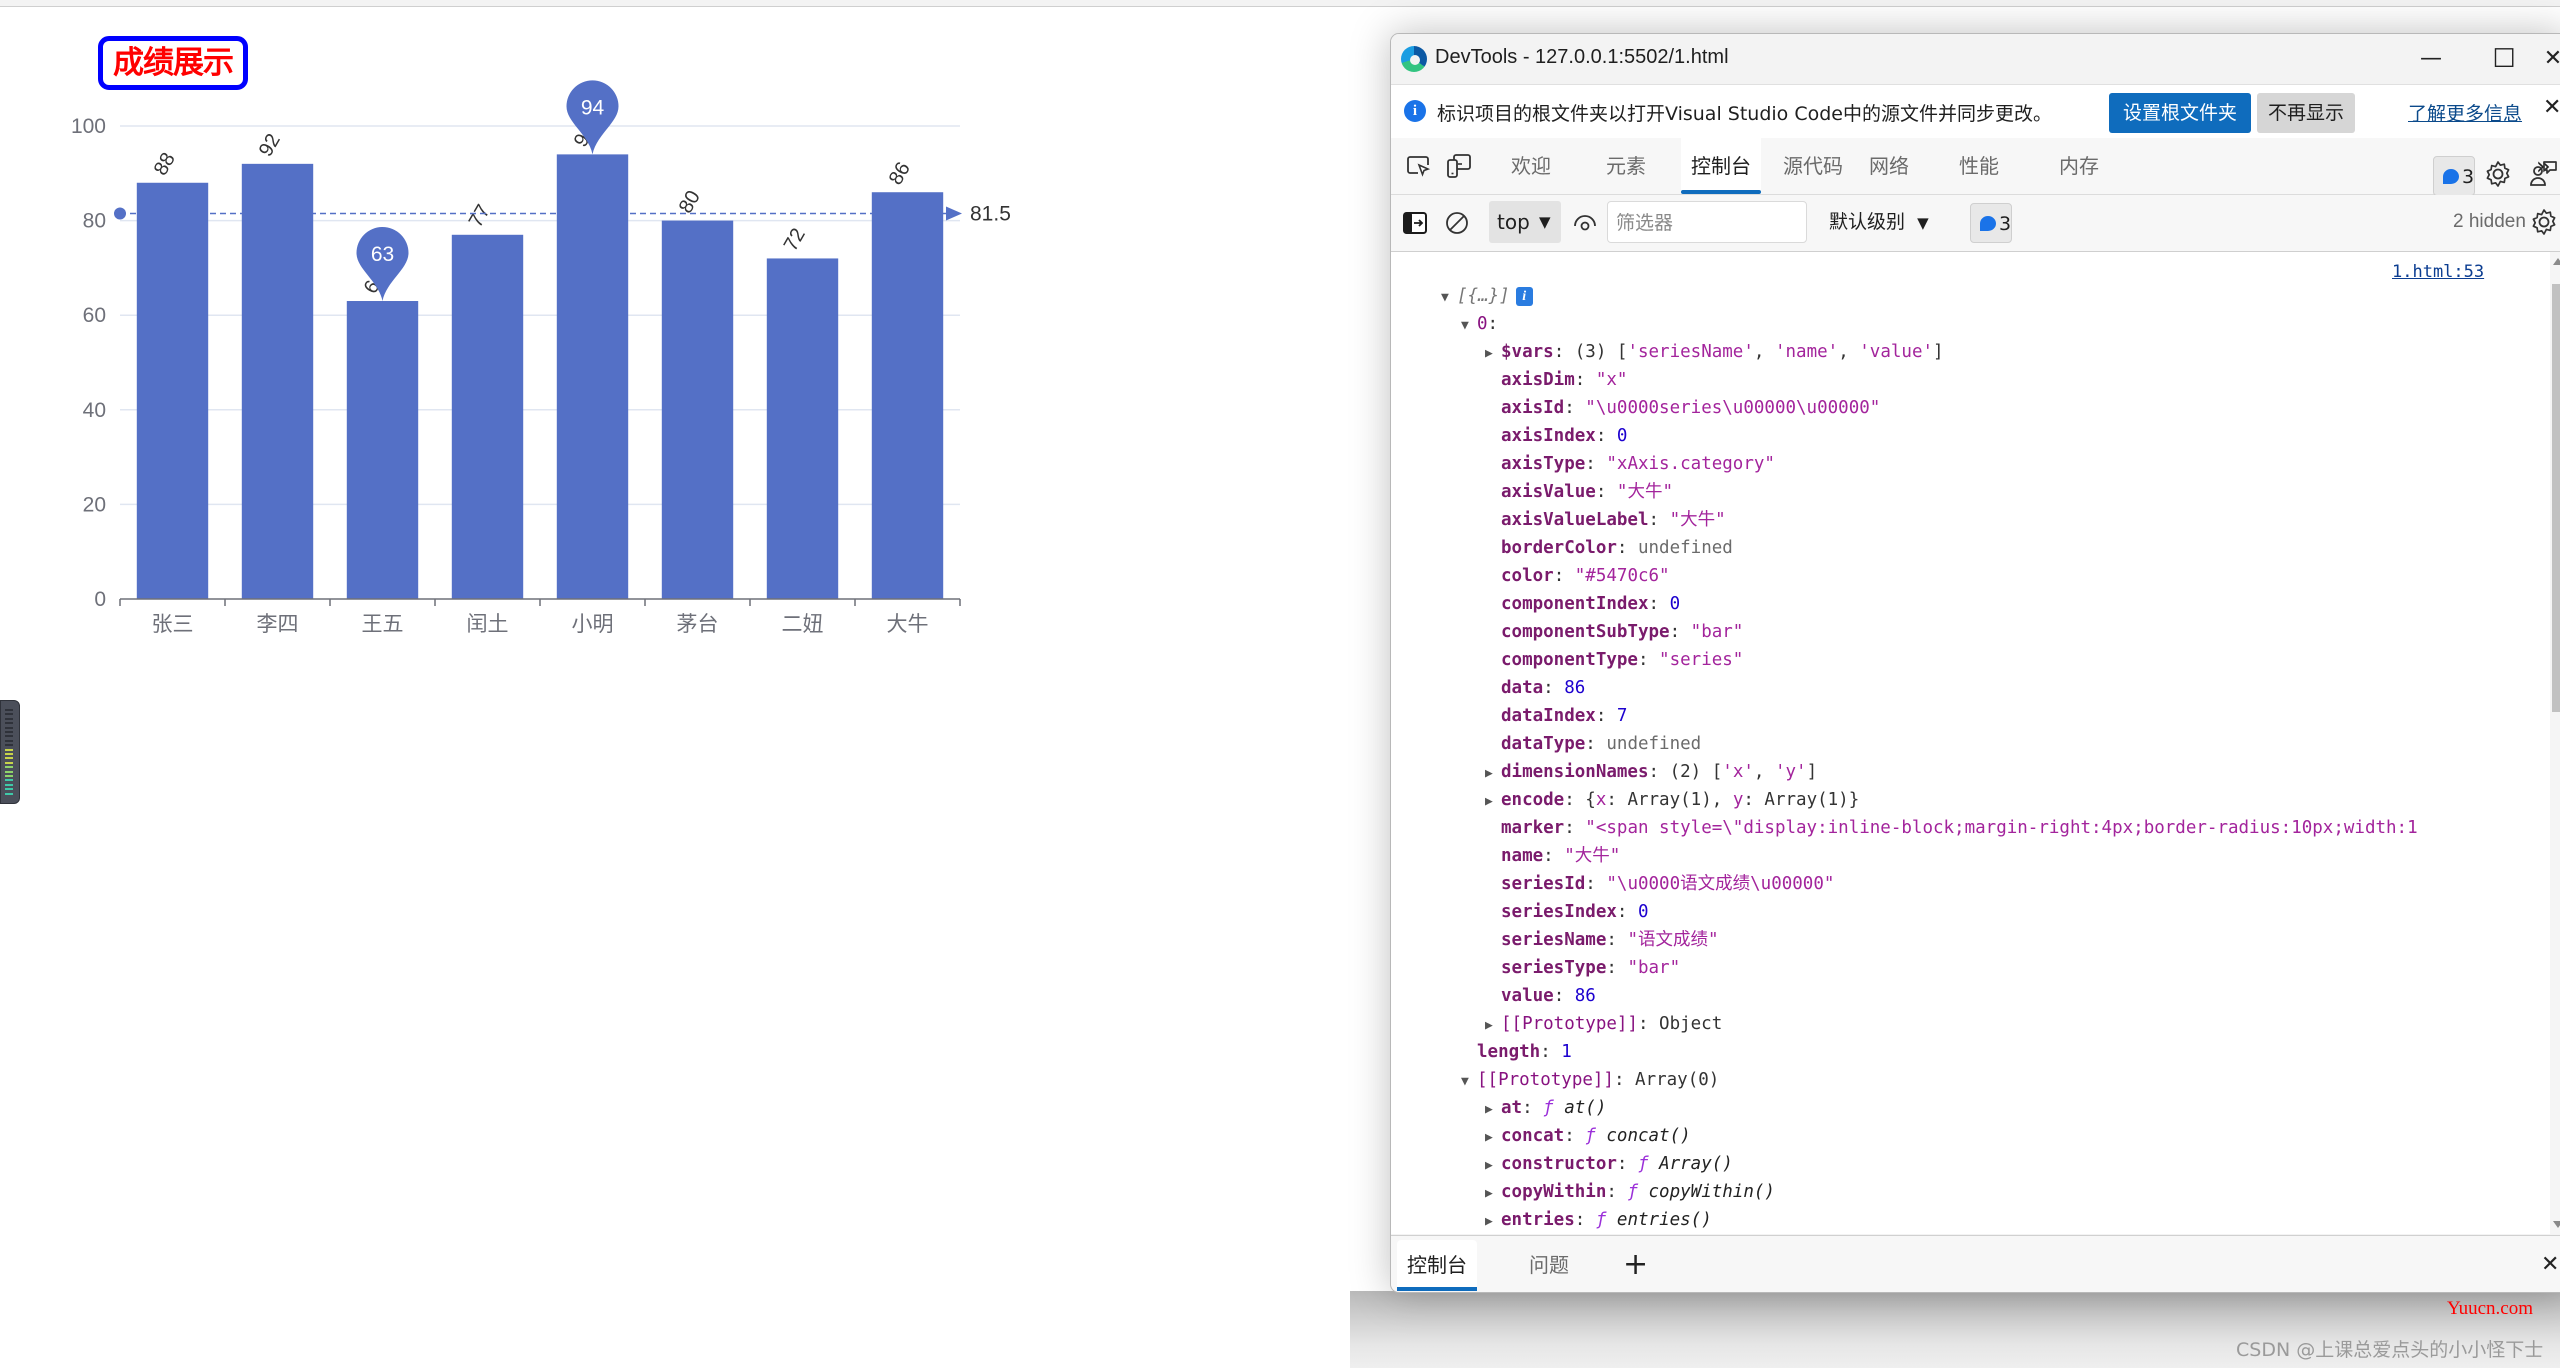 This screenshot has height=1368, width=2560. What do you see at coordinates (1733, 408) in the screenshot?
I see `property-value: "\u0000series\u00000\u00000"` at bounding box center [1733, 408].